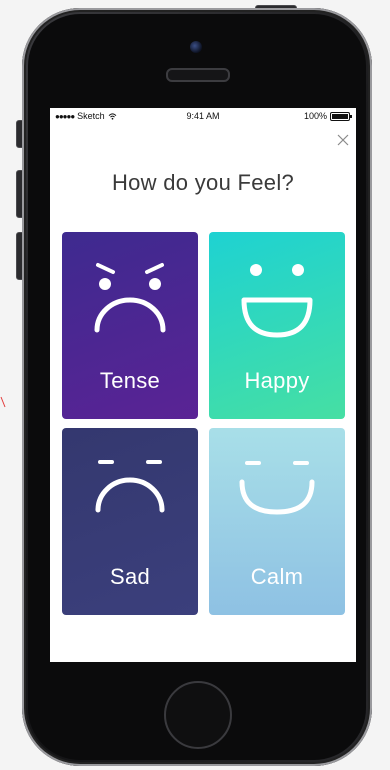 This screenshot has width=390, height=770. I want to click on mood-card-sad: Sad, so click(130, 521).